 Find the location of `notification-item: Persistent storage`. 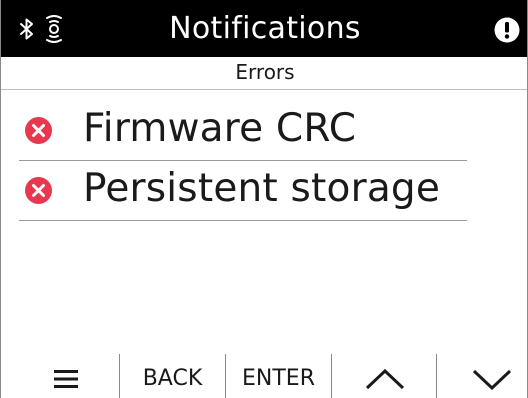

notification-item: Persistent storage is located at coordinates (243, 190).